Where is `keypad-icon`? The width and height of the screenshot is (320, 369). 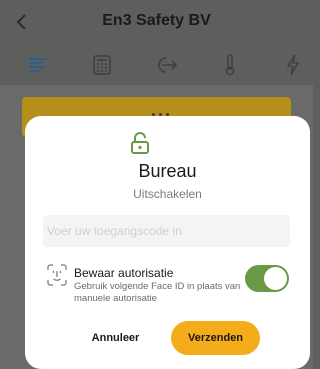
keypad-icon is located at coordinates (102, 65).